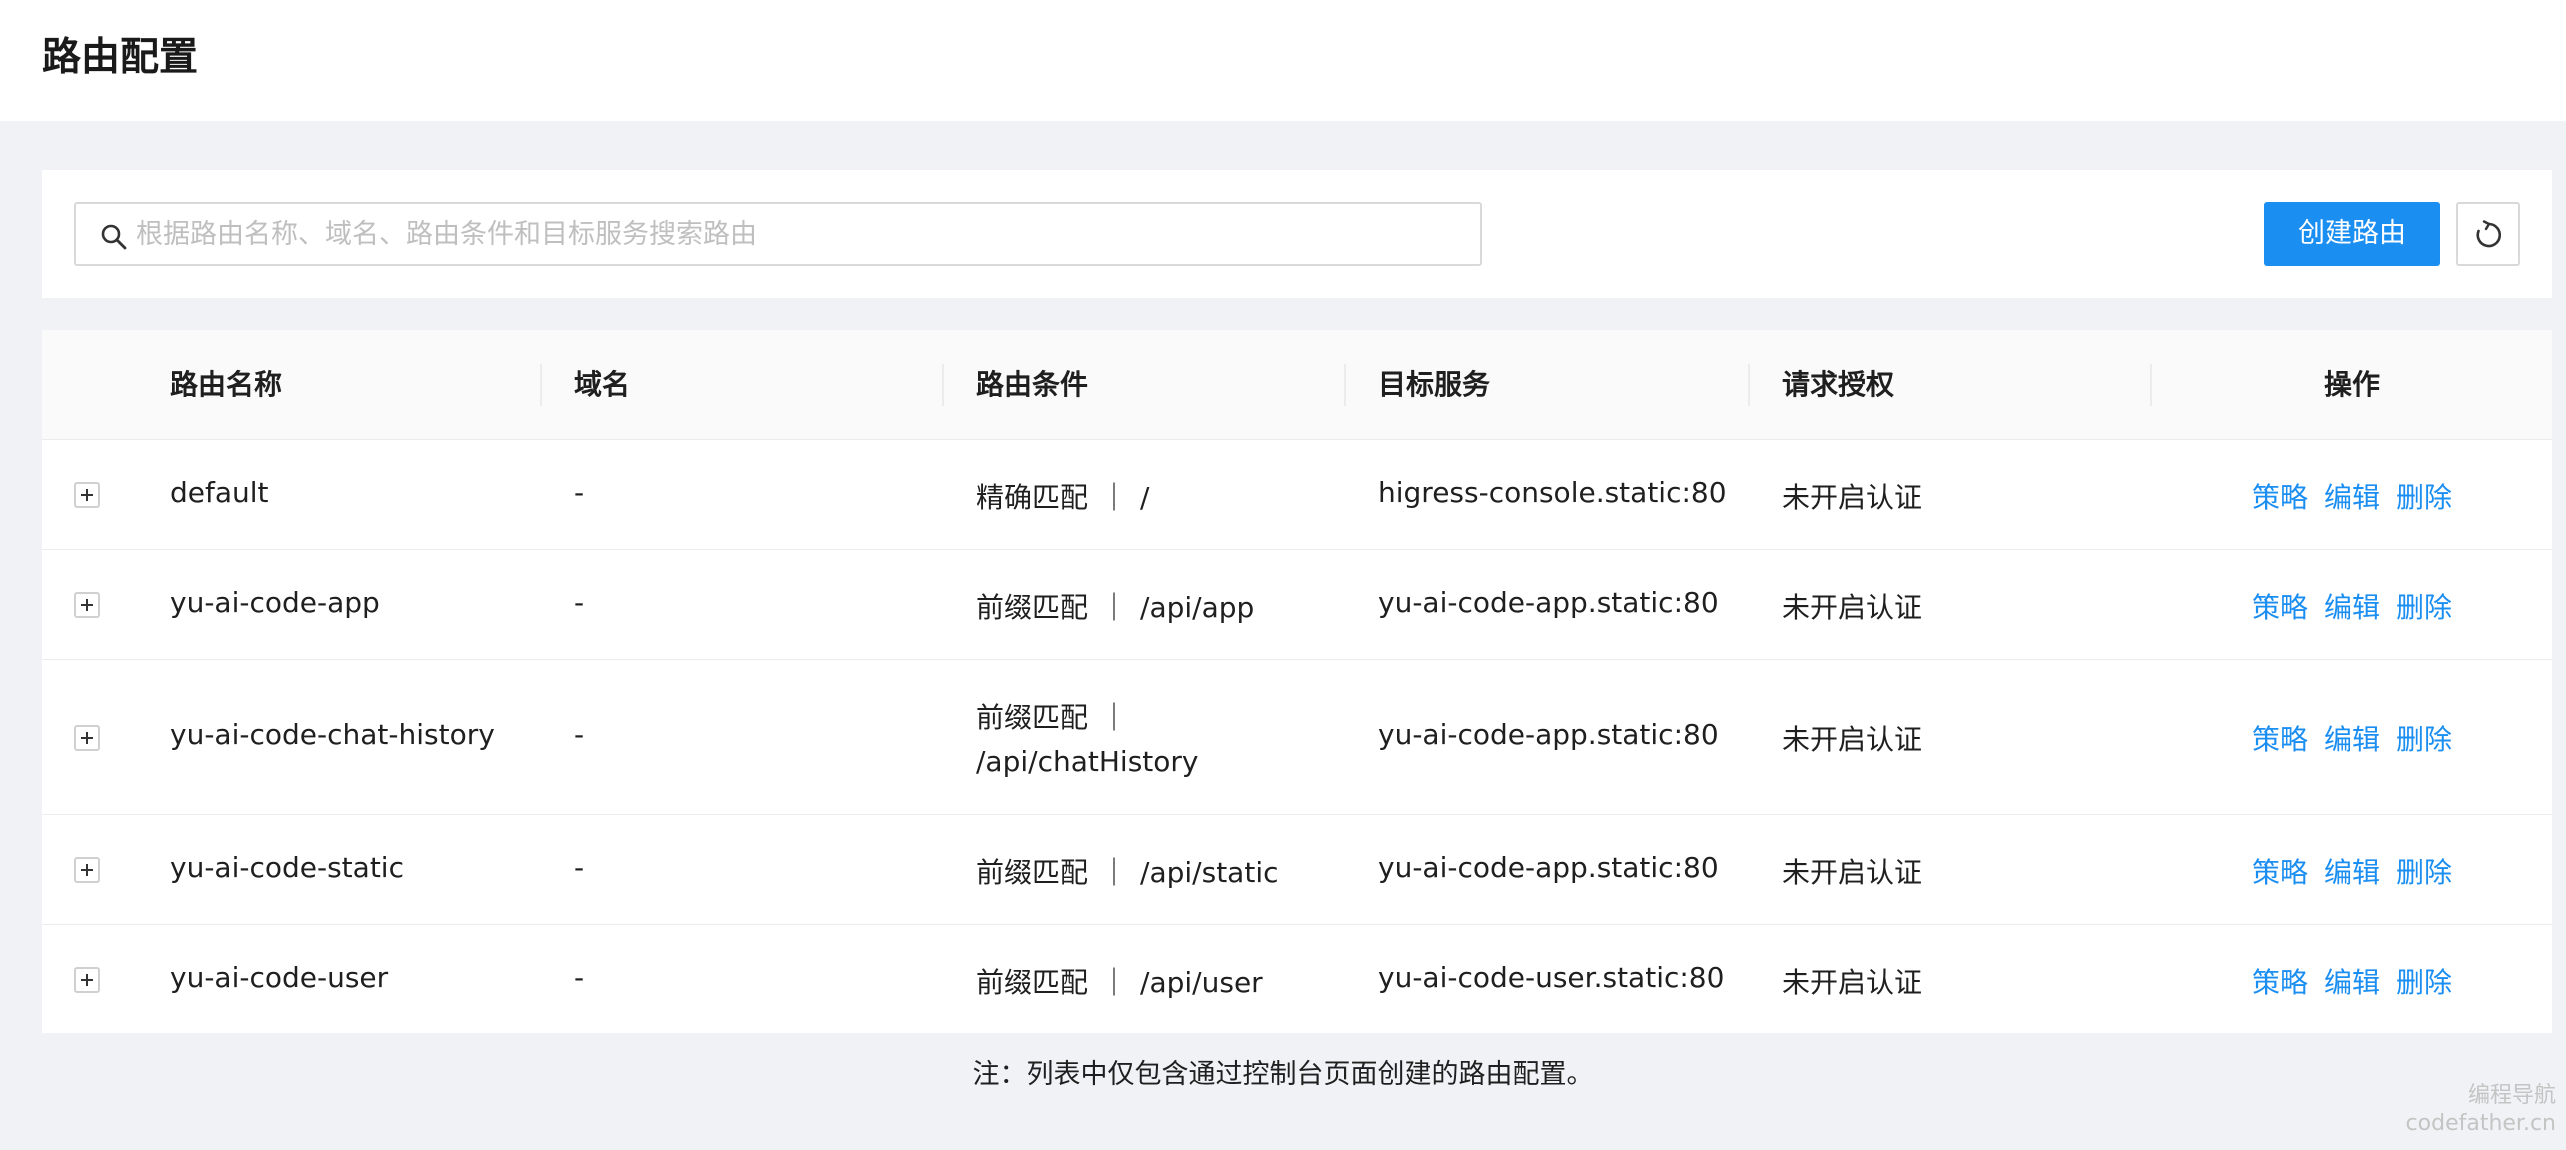 The height and width of the screenshot is (1150, 2566). What do you see at coordinates (1283, 1074) in the screenshot?
I see `table-footnote: 注：列表中仅包含通过控制台页面创建的路由配置。` at bounding box center [1283, 1074].